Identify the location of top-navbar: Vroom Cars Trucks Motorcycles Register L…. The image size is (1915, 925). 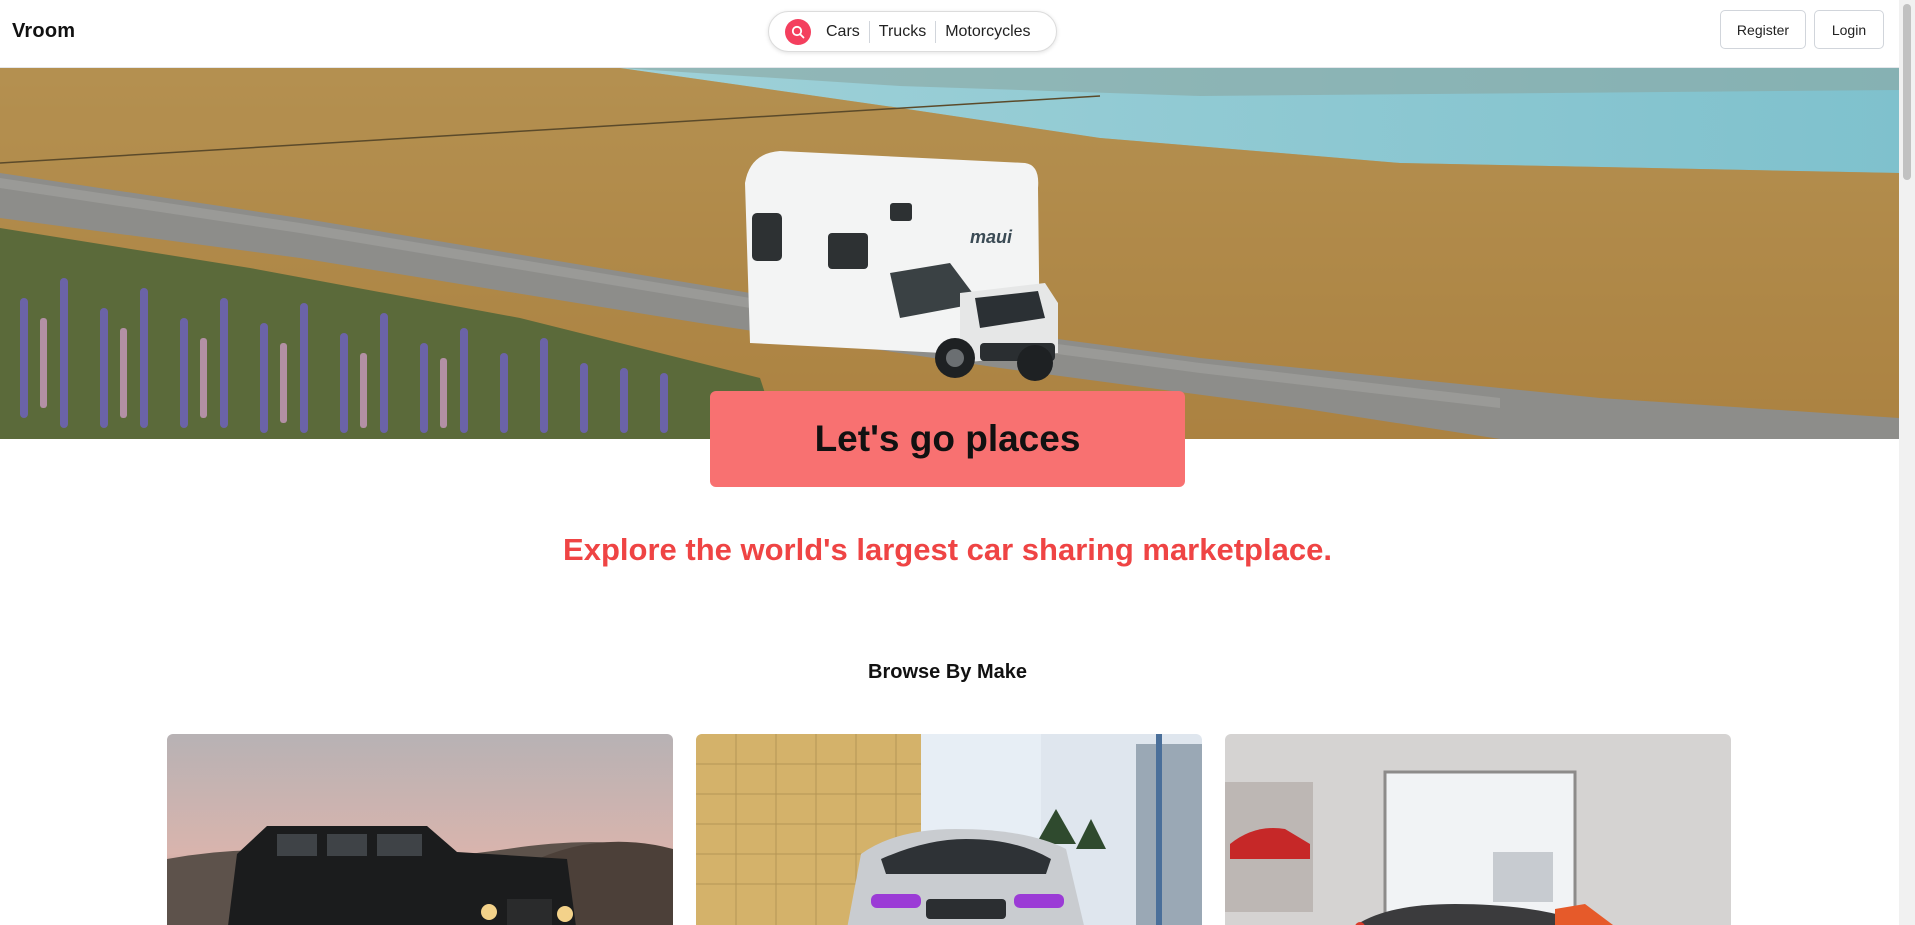
(949, 34).